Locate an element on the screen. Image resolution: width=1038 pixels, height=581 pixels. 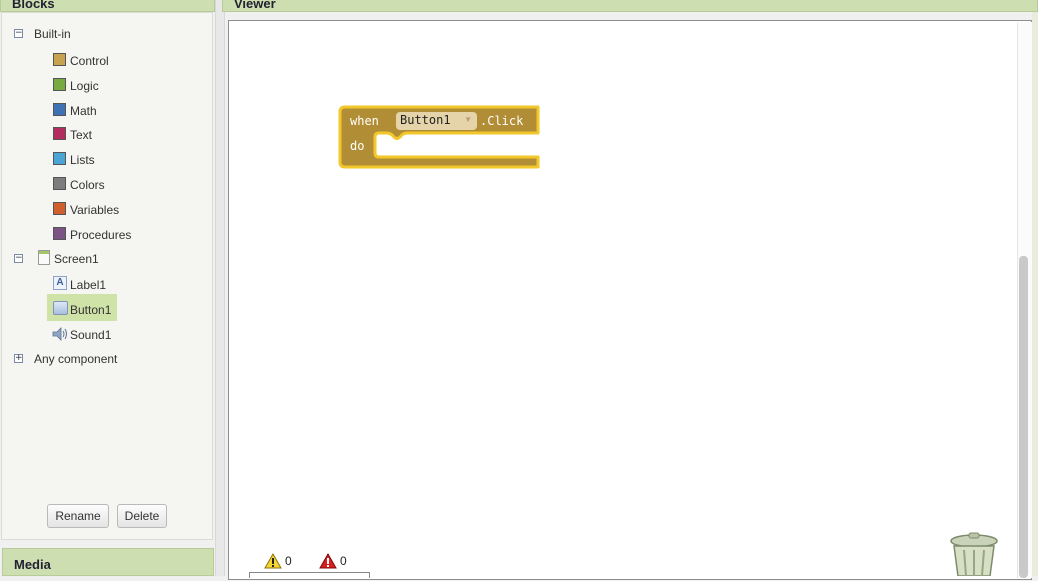
drawer-colors: Colors is located at coordinates (102, 185).